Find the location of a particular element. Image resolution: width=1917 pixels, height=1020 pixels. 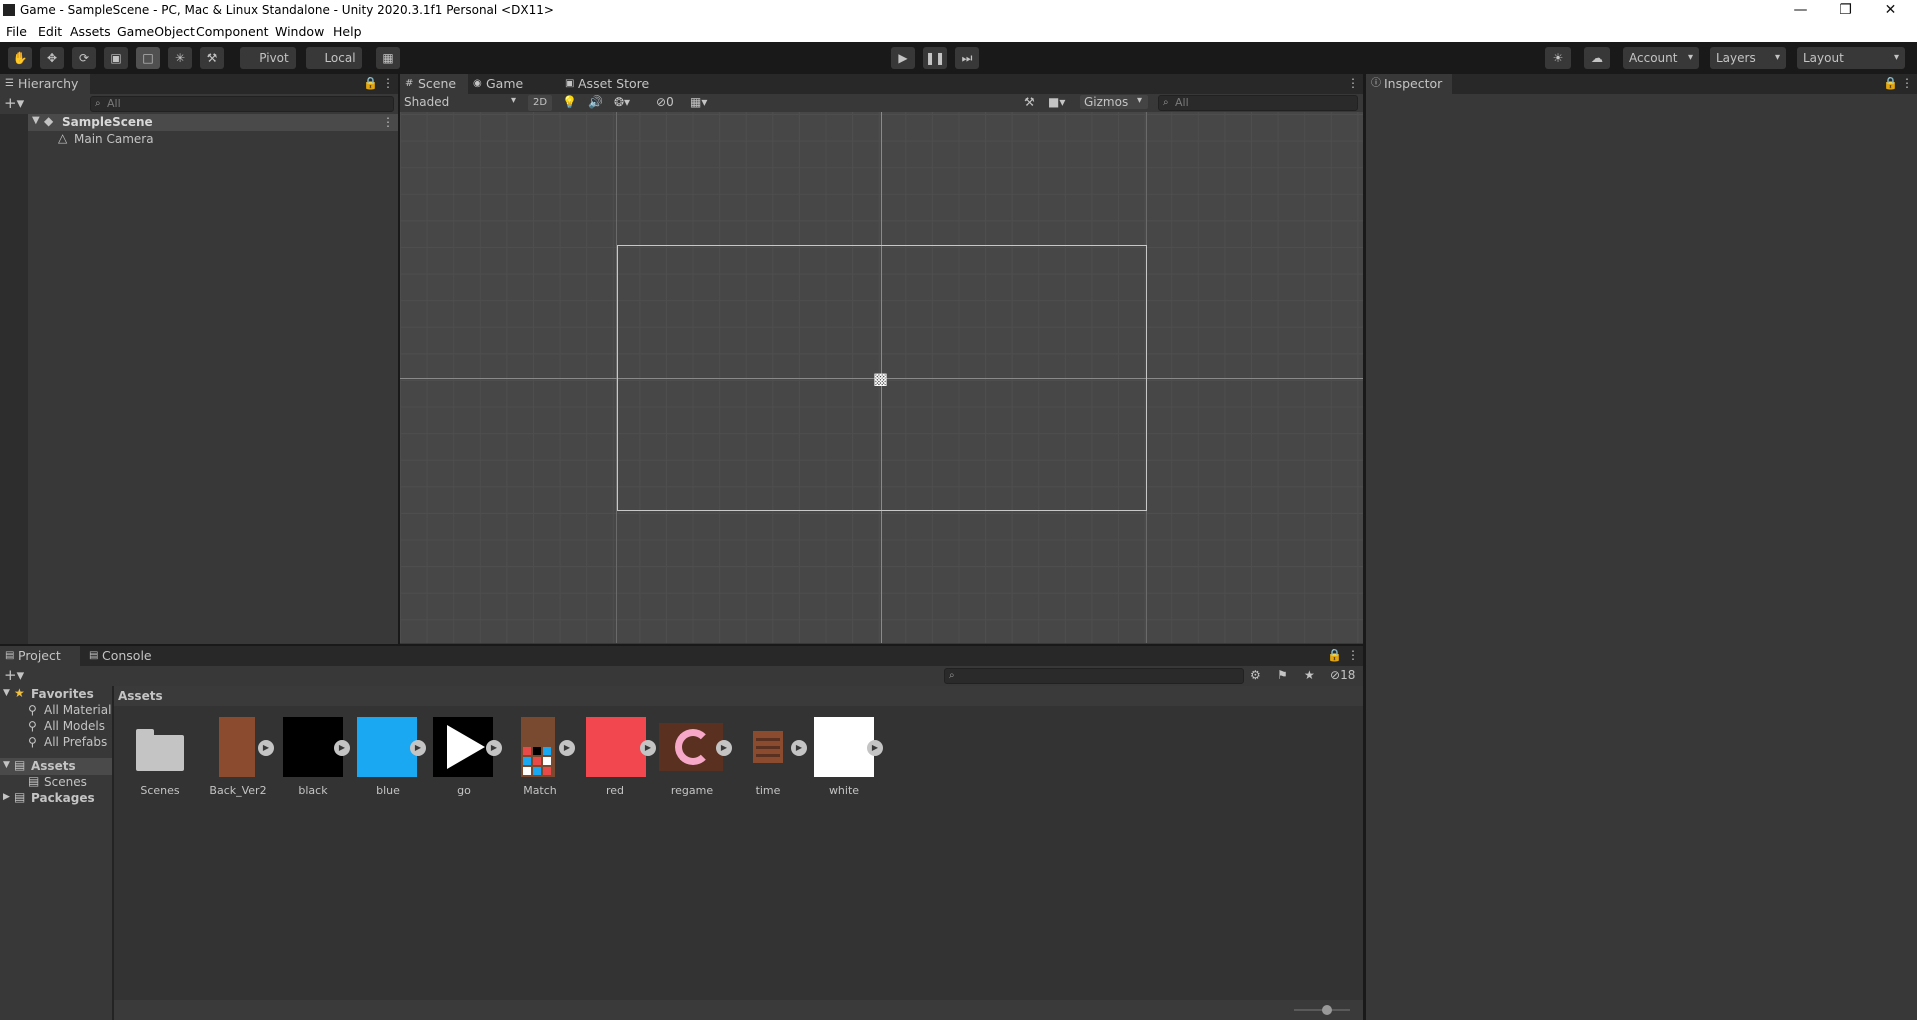

tab-scene: # Scene is located at coordinates (434, 84).